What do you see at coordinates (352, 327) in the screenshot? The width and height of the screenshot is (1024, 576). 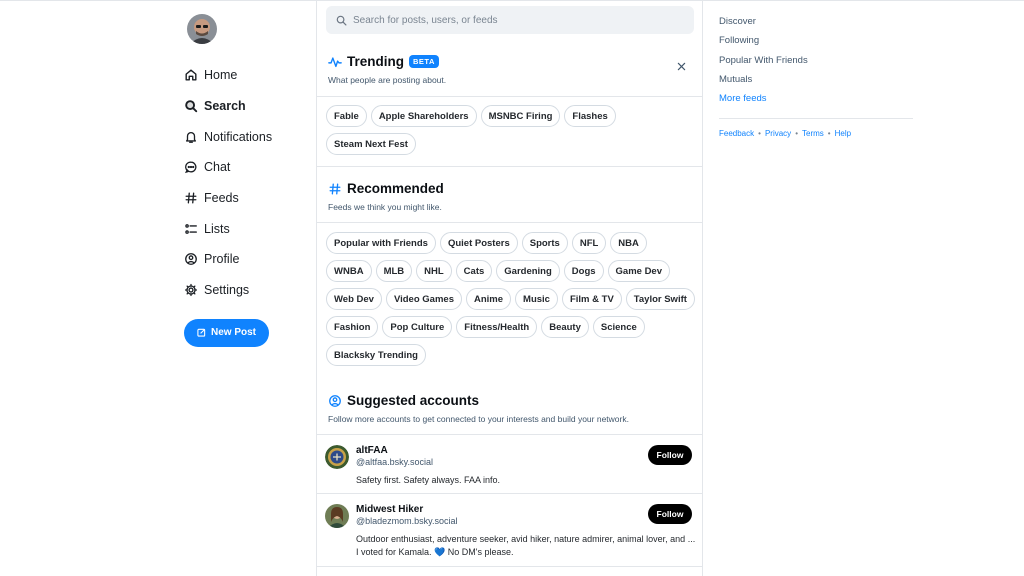 I see `recommended-feed-chip: Fashion` at bounding box center [352, 327].